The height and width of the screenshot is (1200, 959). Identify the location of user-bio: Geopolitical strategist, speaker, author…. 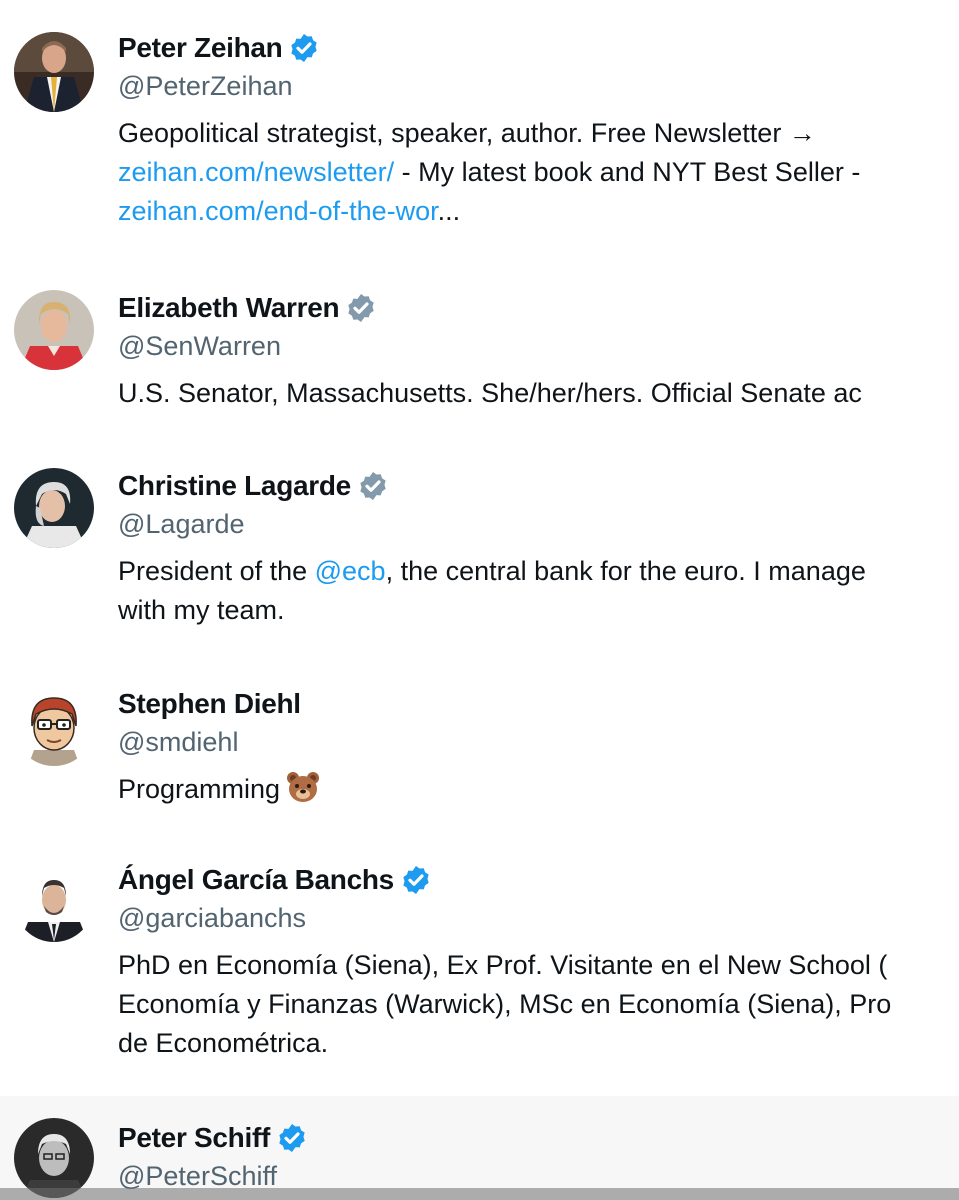
(538, 172).